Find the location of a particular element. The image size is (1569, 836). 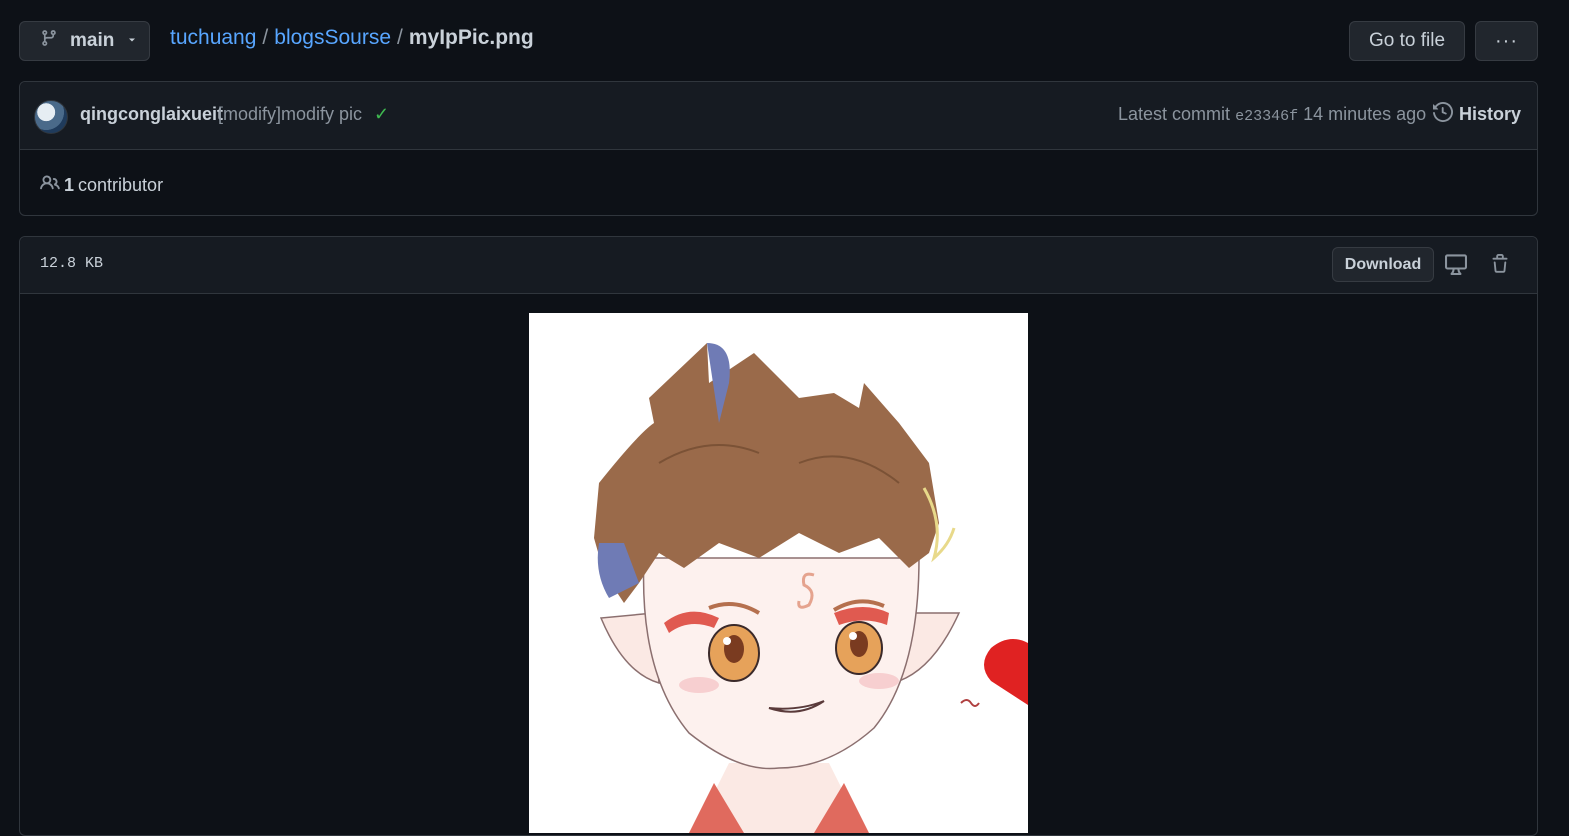

commit-time: 14 minutes ago is located at coordinates (1365, 114).